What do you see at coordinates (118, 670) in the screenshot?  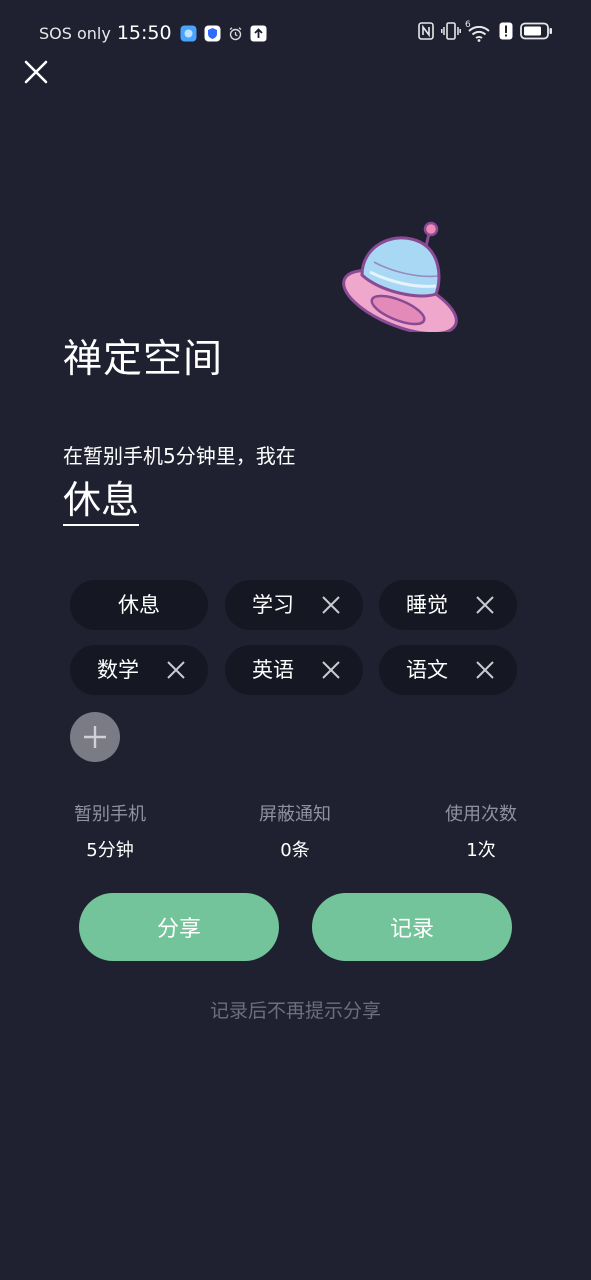 I see `chip-label: 数学` at bounding box center [118, 670].